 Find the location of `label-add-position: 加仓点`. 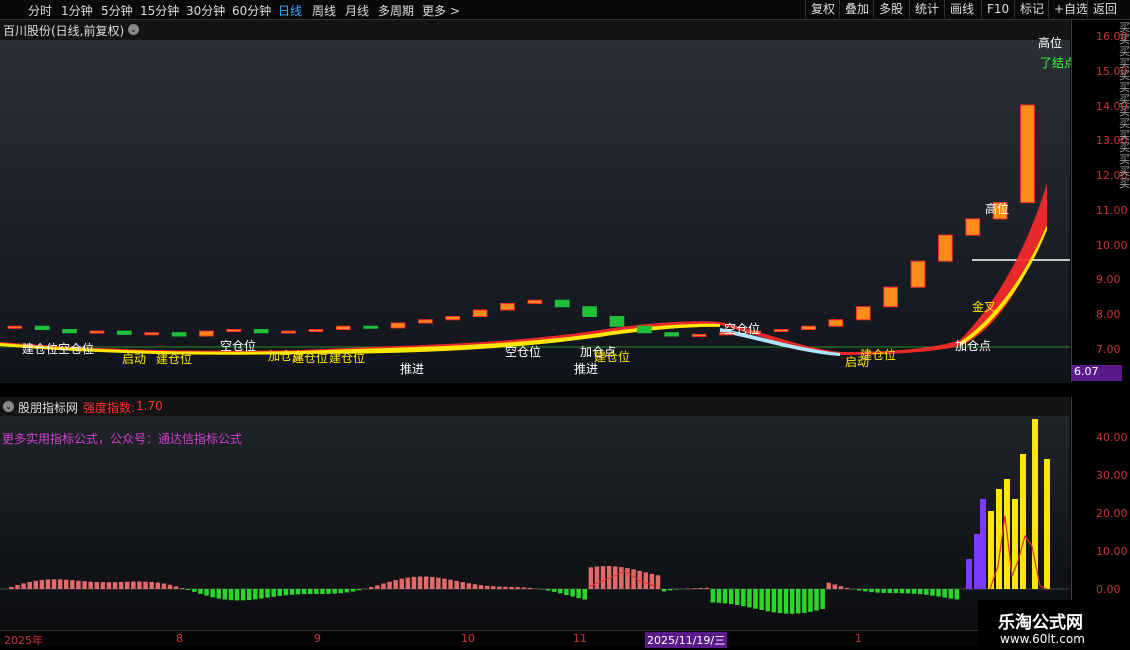

label-add-position: 加仓点 is located at coordinates (973, 346).